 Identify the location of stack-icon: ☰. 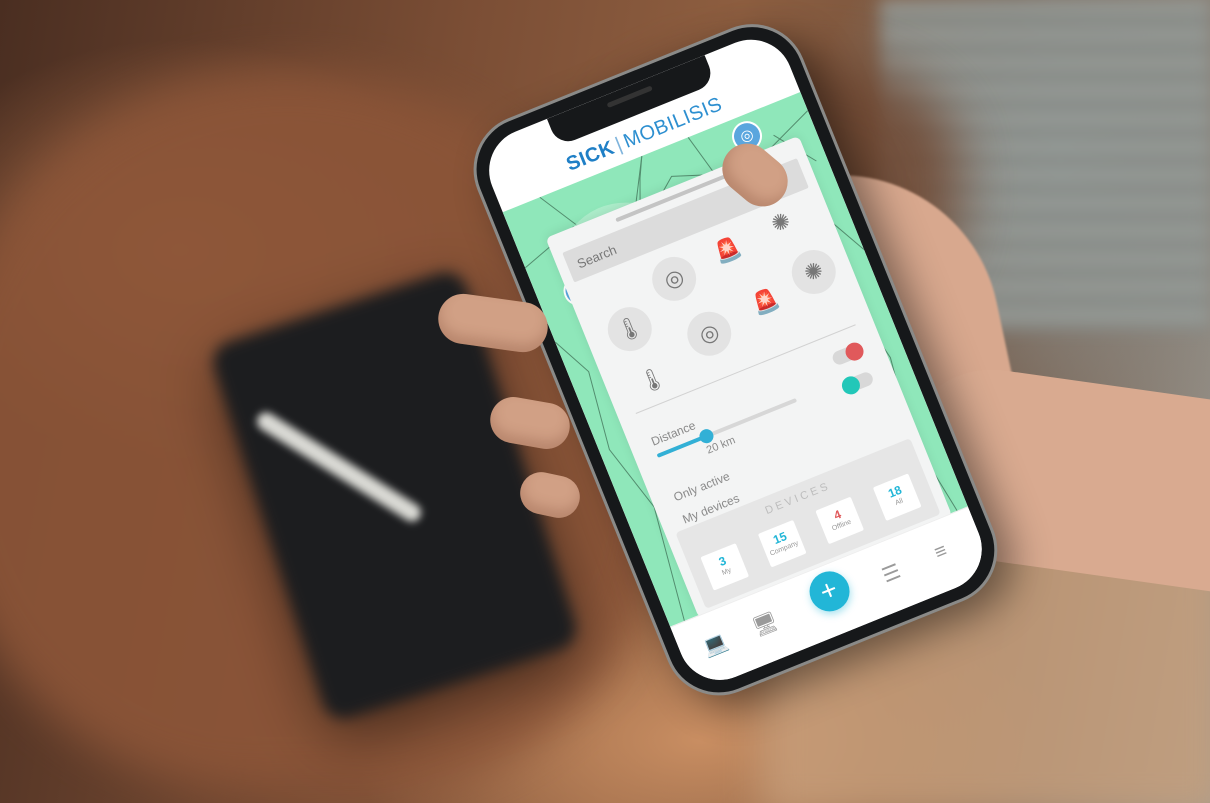
(891, 573).